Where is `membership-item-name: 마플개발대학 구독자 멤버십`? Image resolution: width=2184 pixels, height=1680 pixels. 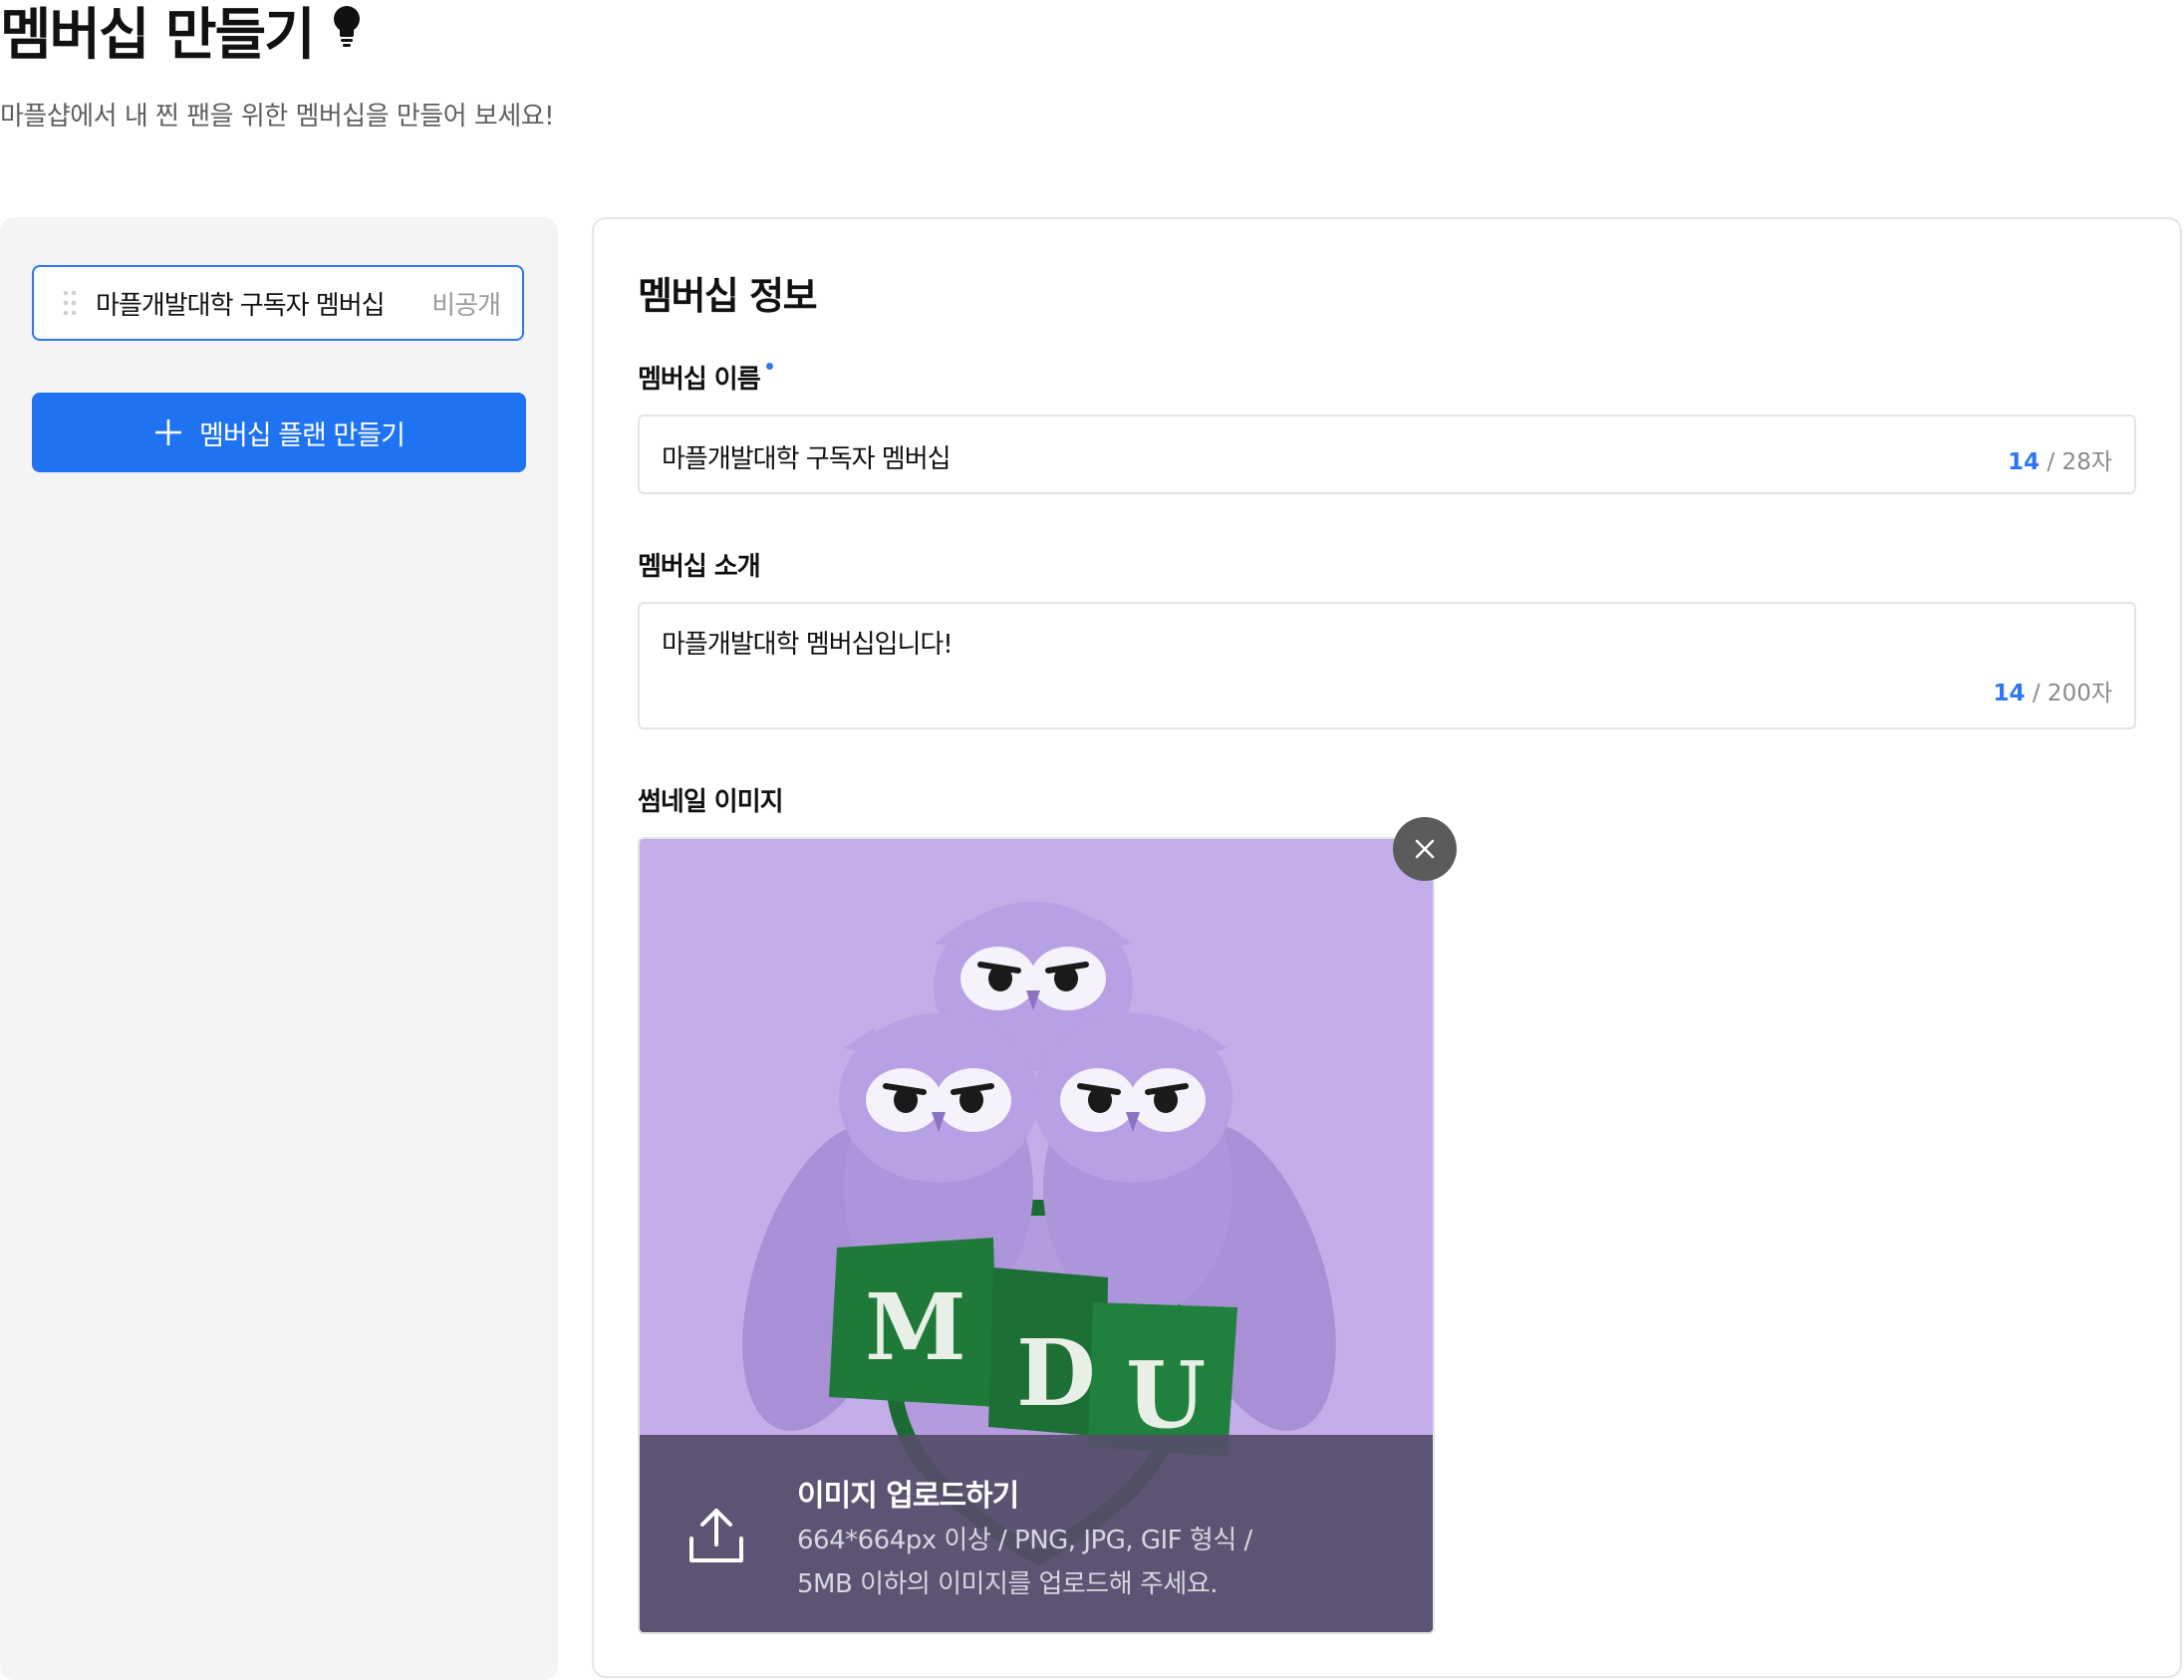 membership-item-name: 마플개발대학 구독자 멤버십 is located at coordinates (241, 305).